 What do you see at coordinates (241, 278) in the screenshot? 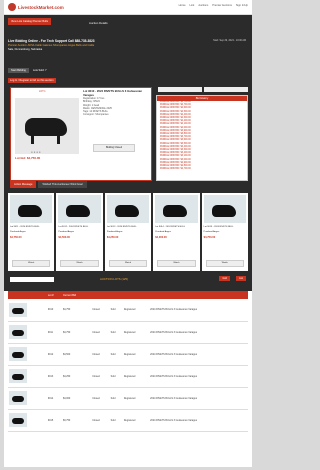
I see `list-view-button: List` at bounding box center [241, 278].